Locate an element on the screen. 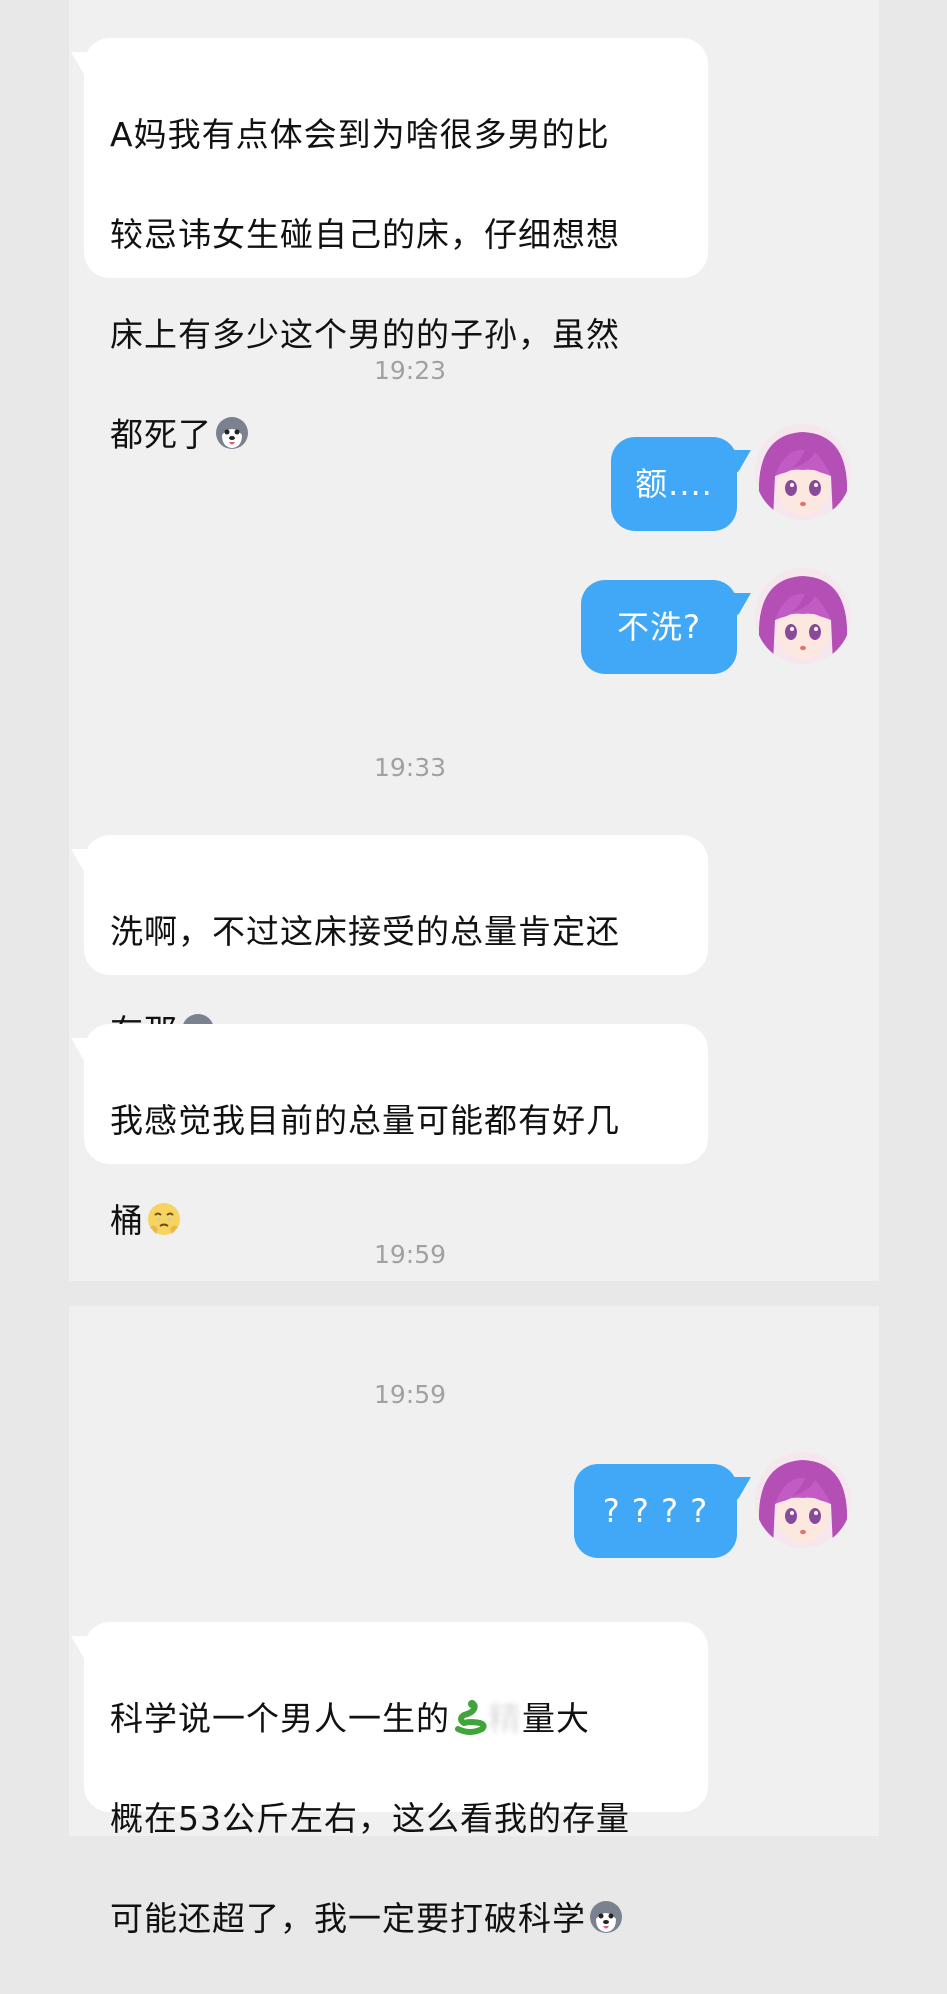  message-text-line: 量大 is located at coordinates (556, 1718).